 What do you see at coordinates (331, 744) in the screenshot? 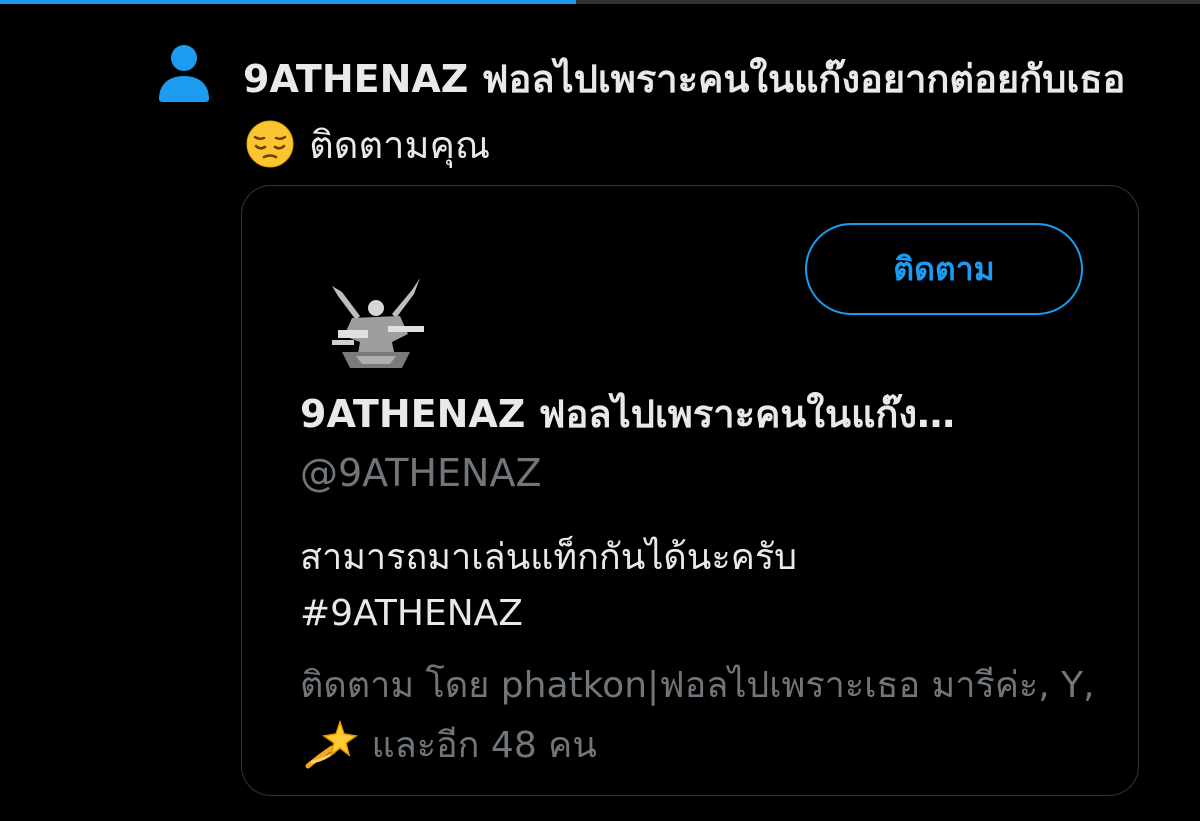
I see `dizzy-emoji-icon` at bounding box center [331, 744].